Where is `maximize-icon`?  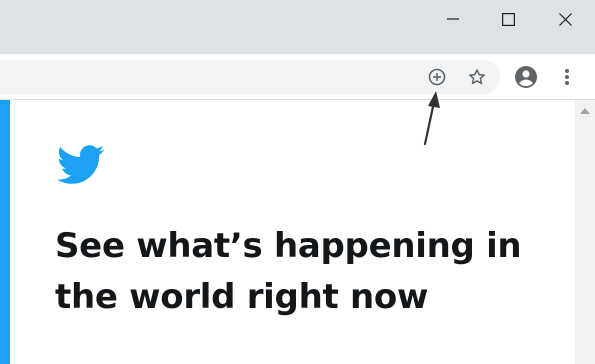
maximize-icon is located at coordinates (508, 19).